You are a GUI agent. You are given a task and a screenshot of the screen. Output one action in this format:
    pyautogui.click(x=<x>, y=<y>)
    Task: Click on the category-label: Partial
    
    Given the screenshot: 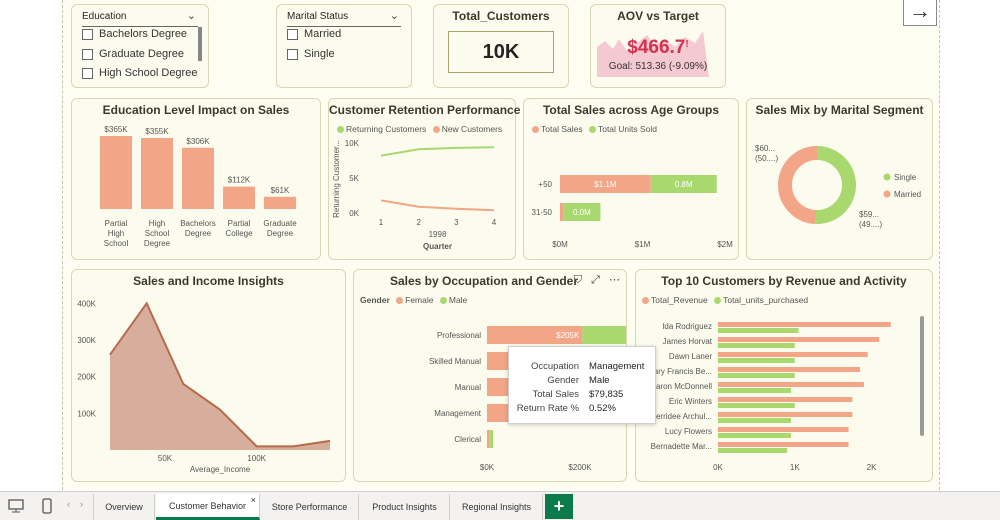 What is the action you would take?
    pyautogui.click(x=116, y=223)
    